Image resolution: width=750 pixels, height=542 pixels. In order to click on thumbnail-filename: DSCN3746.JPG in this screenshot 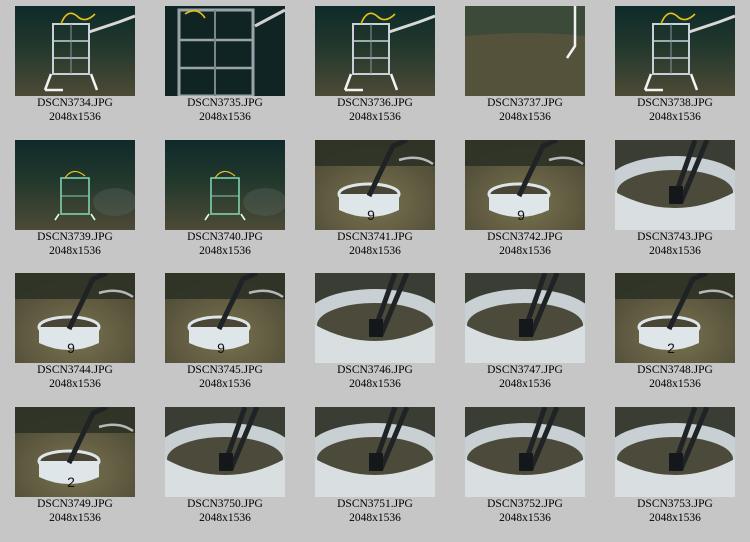, I will do `click(375, 370)`.